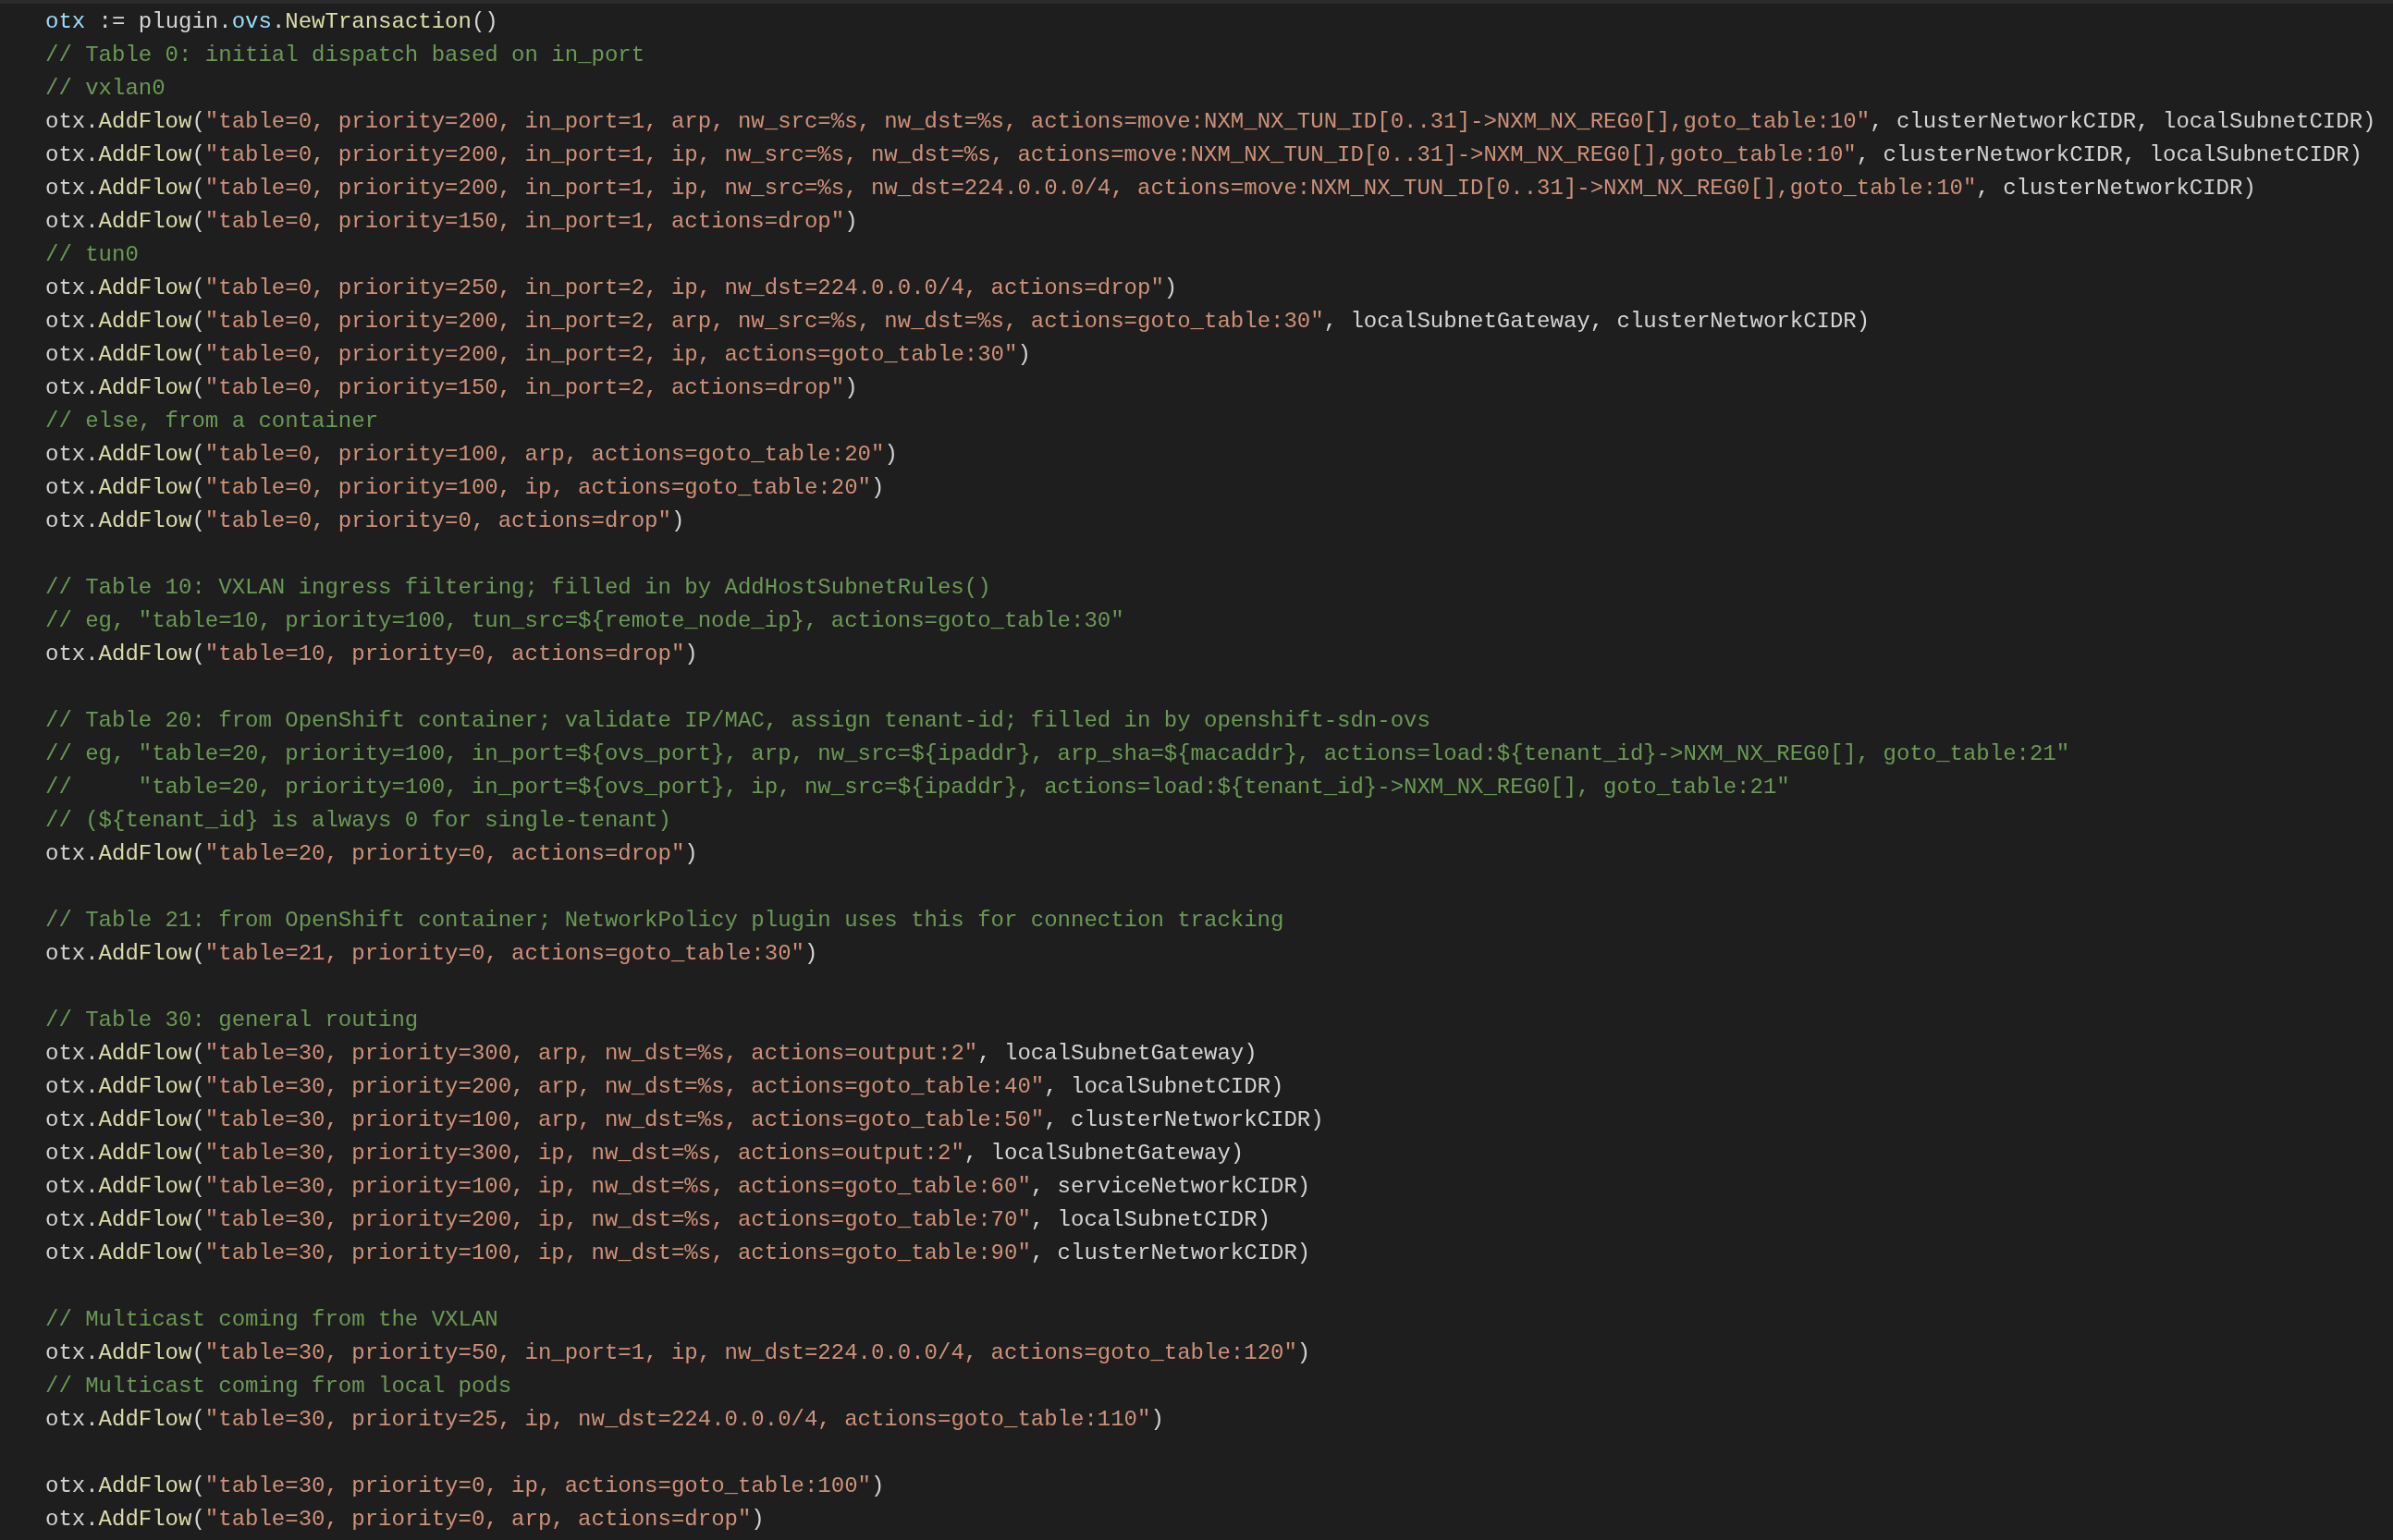 The height and width of the screenshot is (1540, 2393). Describe the element at coordinates (358, 821) in the screenshot. I see `code-line: // (${tenant_id} is always 0 for single-tenant)` at that location.